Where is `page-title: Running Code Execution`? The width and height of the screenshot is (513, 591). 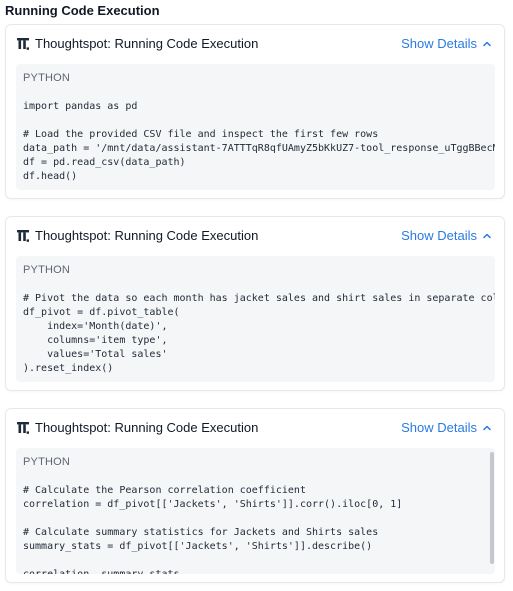
page-title: Running Code Execution is located at coordinates (82, 10).